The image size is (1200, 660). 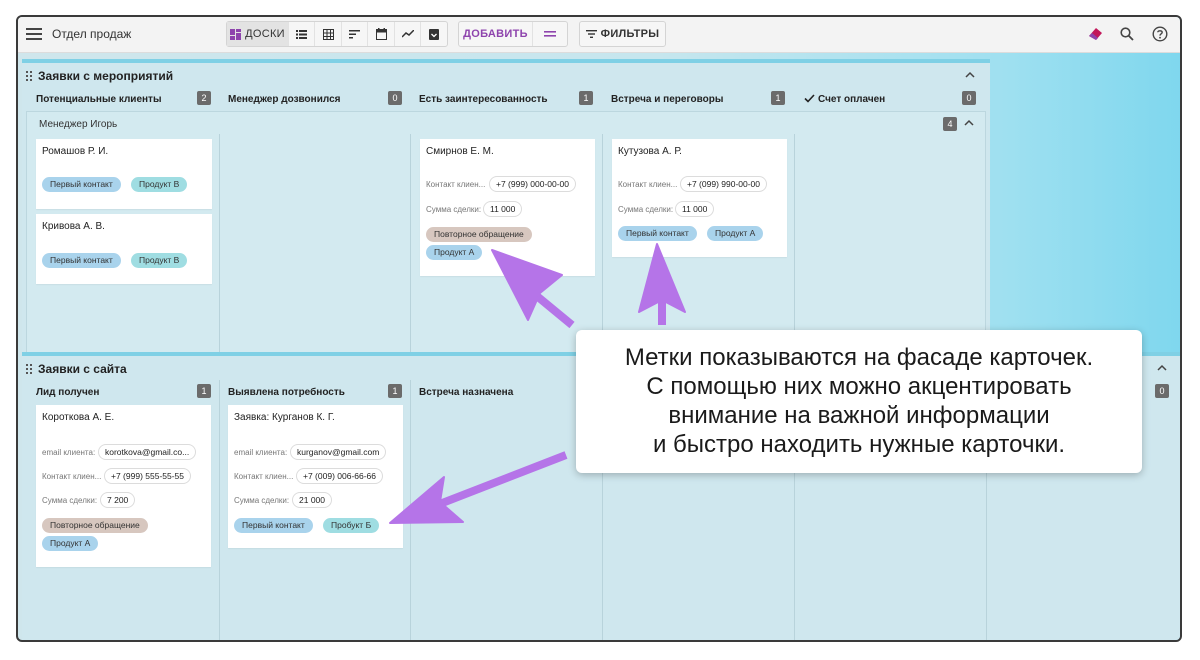 I want to click on card-title: Ромашов Р. И., so click(x=75, y=151).